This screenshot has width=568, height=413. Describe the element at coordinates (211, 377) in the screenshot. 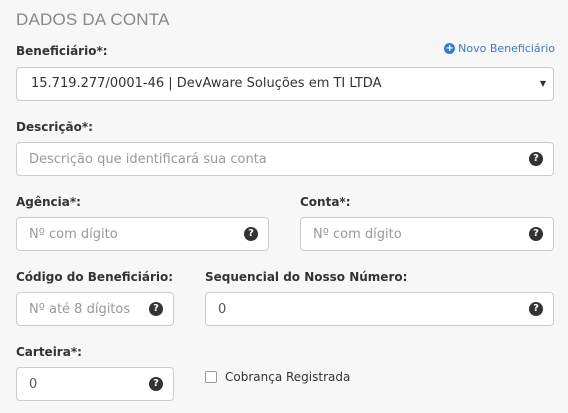

I see `cobranca-checkbox` at that location.